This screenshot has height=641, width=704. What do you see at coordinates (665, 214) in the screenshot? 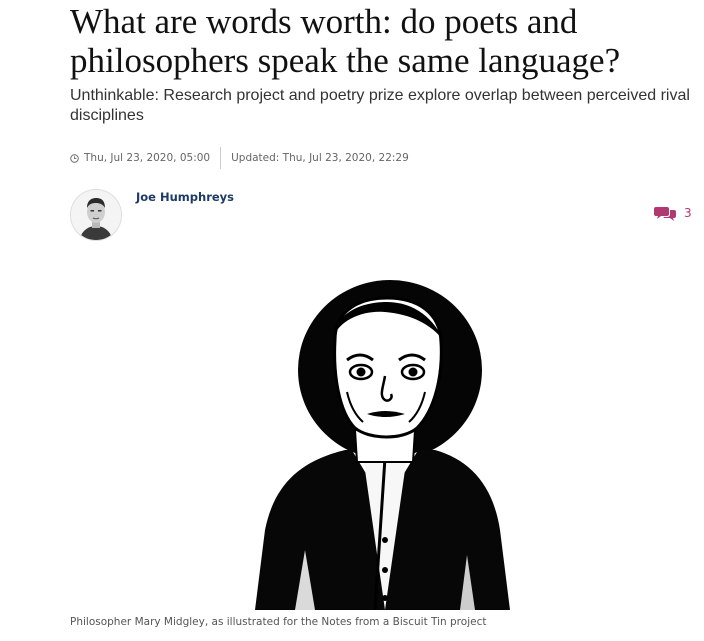
I see `speech-bubbles-icon` at bounding box center [665, 214].